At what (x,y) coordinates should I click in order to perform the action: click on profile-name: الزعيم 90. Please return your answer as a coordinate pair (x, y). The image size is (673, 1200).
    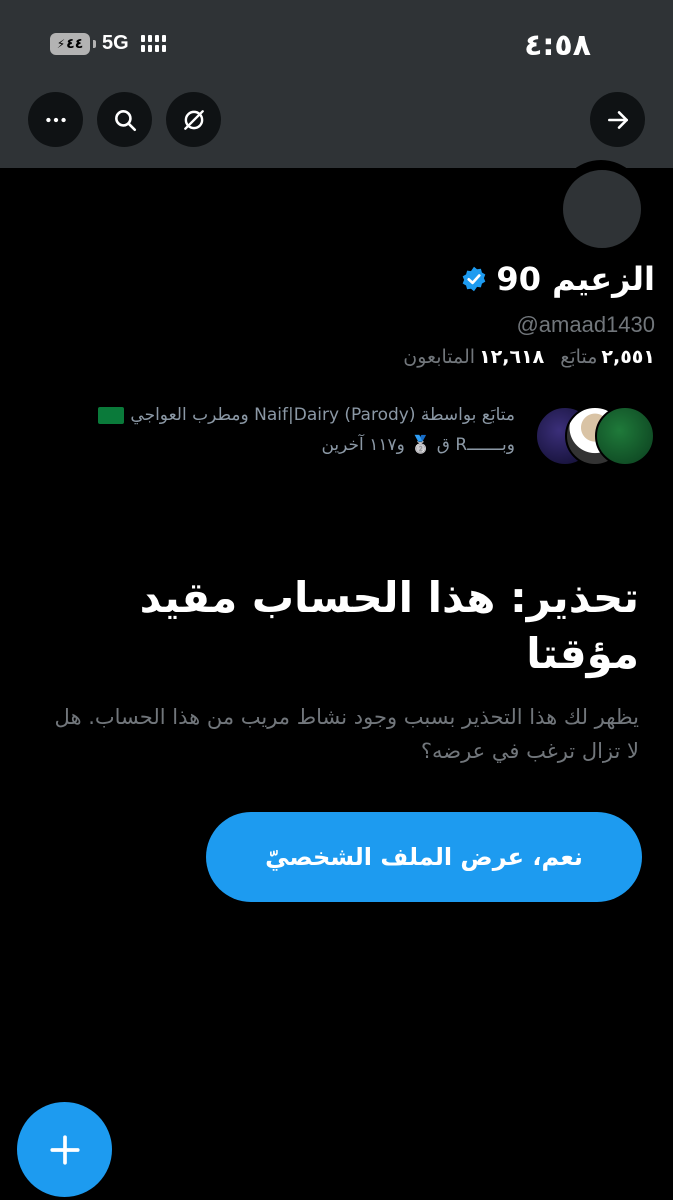
    Looking at the image, I should click on (575, 279).